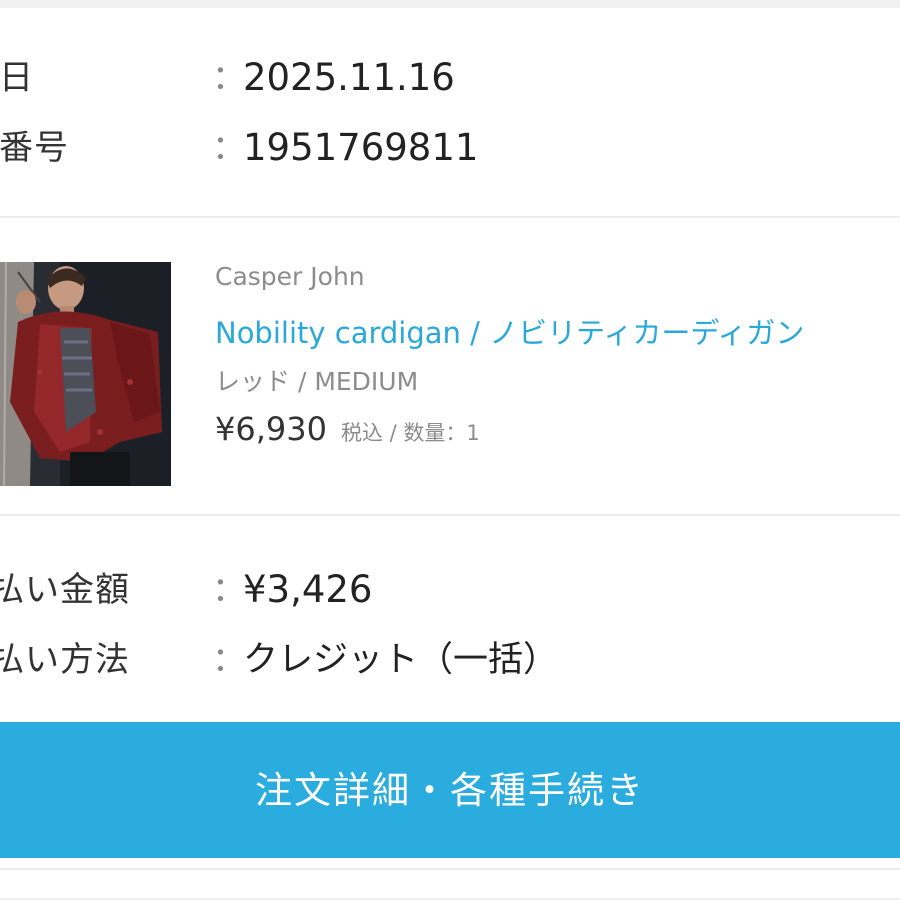 This screenshot has width=900, height=900. I want to click on product-variant: レッド / MEDIUM, so click(317, 381).